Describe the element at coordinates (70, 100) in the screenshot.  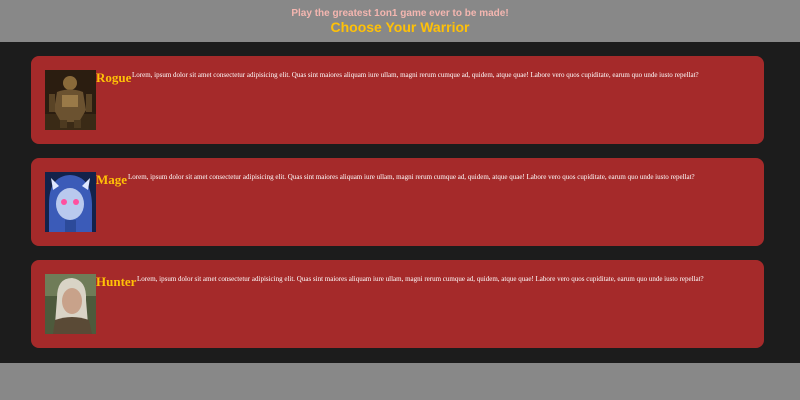
I see `rogue-portrait` at that location.